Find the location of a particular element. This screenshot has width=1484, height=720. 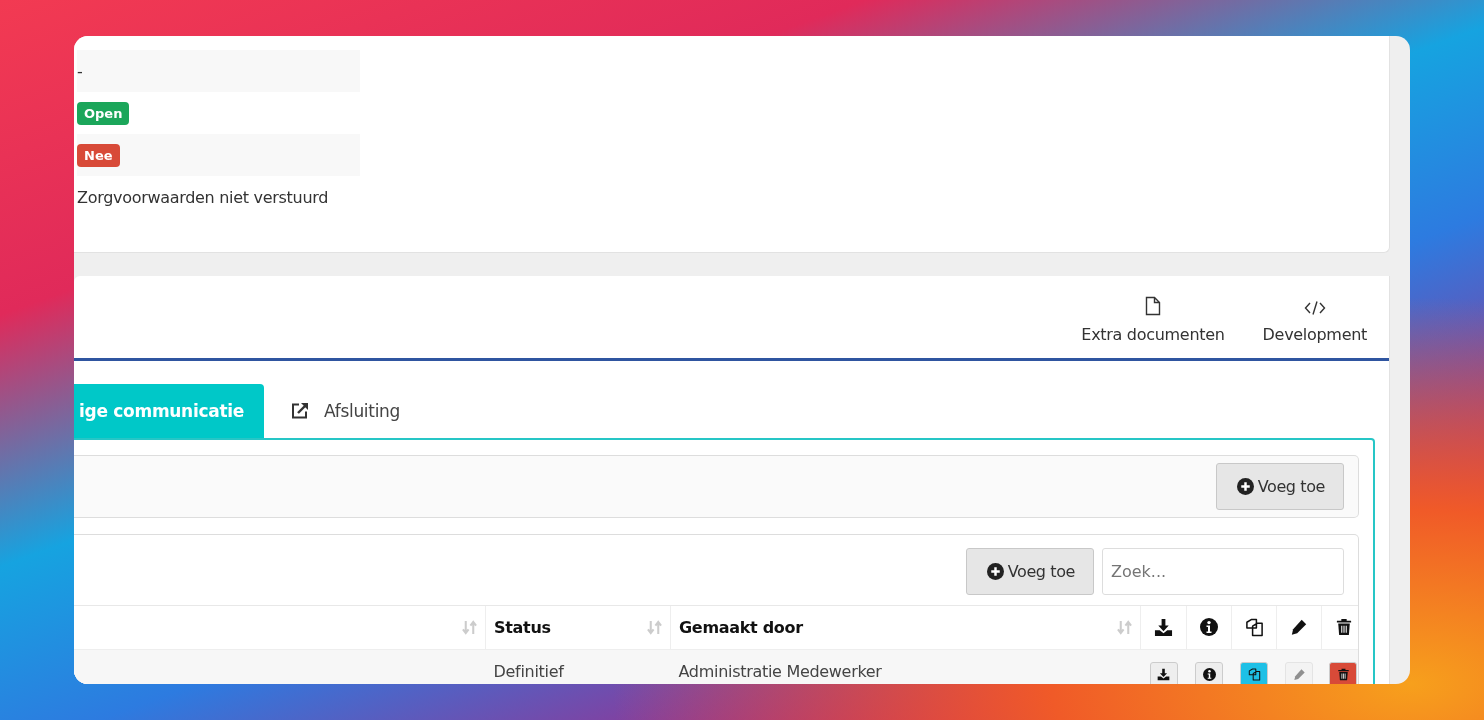

detail-value: Zorgvoorwaarden niet verstuurd is located at coordinates (203, 197).